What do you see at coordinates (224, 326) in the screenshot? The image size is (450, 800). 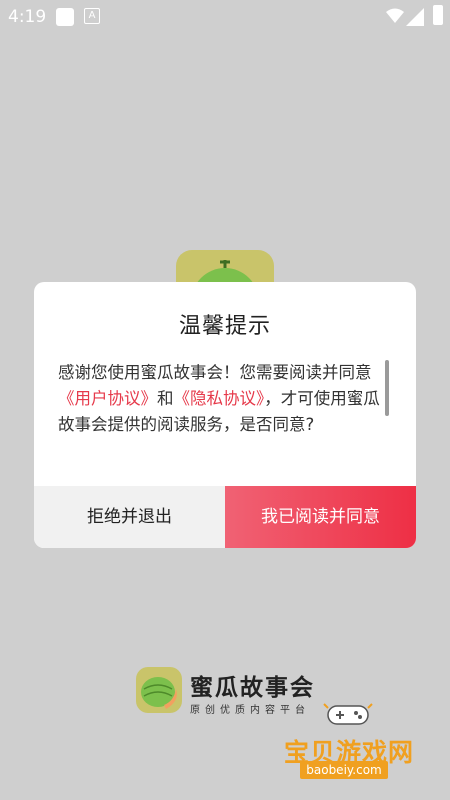 I see `dialog-title: 温馨提示` at bounding box center [224, 326].